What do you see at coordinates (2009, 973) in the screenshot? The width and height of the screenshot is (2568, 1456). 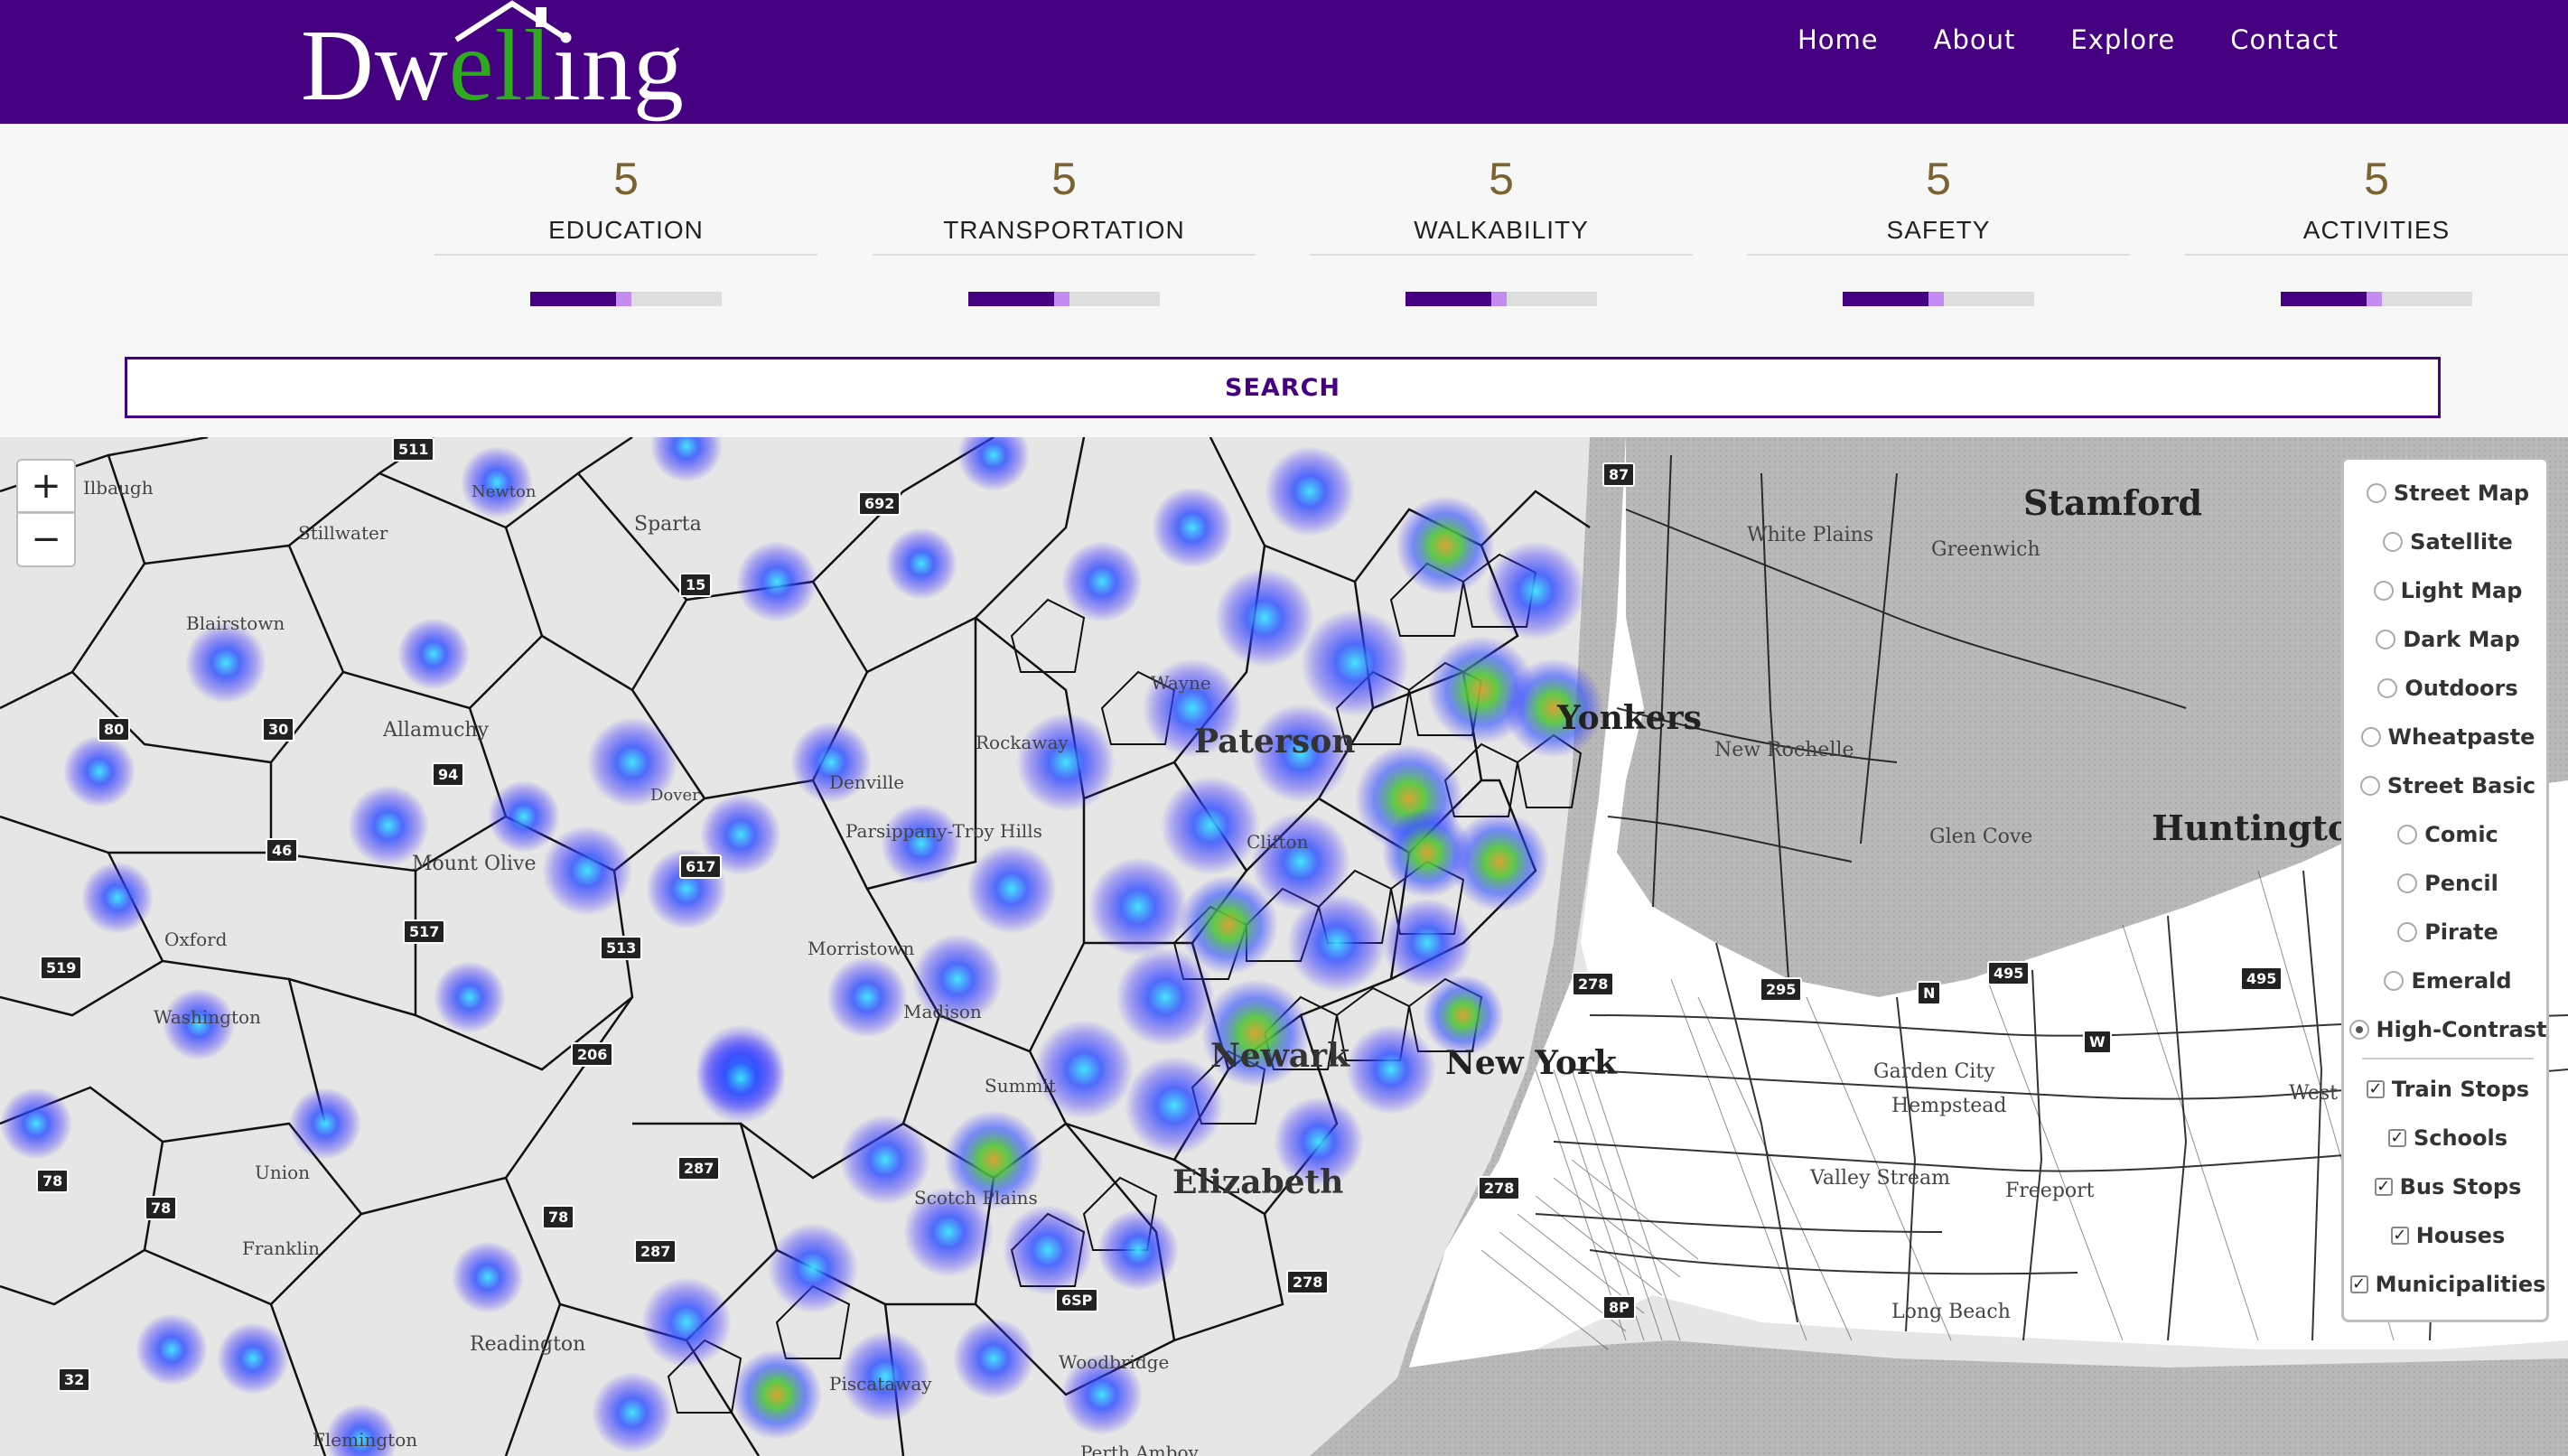 I see `route-shield: 495` at bounding box center [2009, 973].